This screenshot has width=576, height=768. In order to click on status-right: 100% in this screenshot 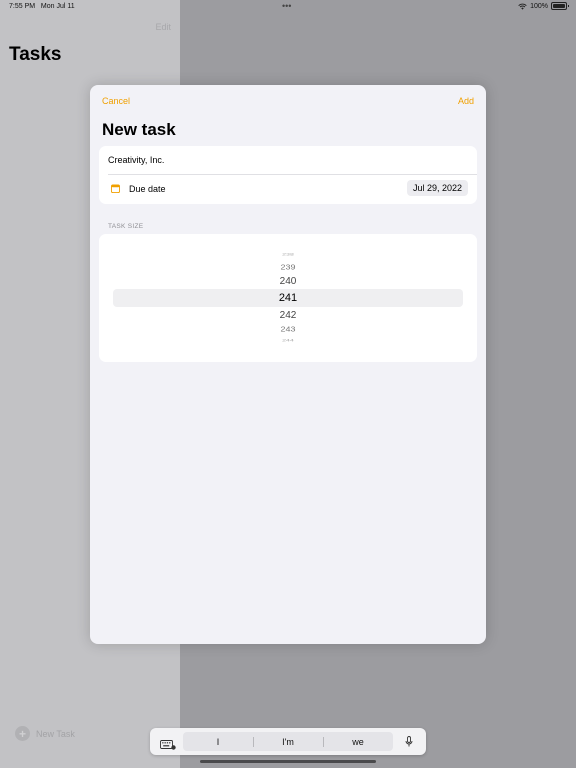, I will do `click(543, 6)`.